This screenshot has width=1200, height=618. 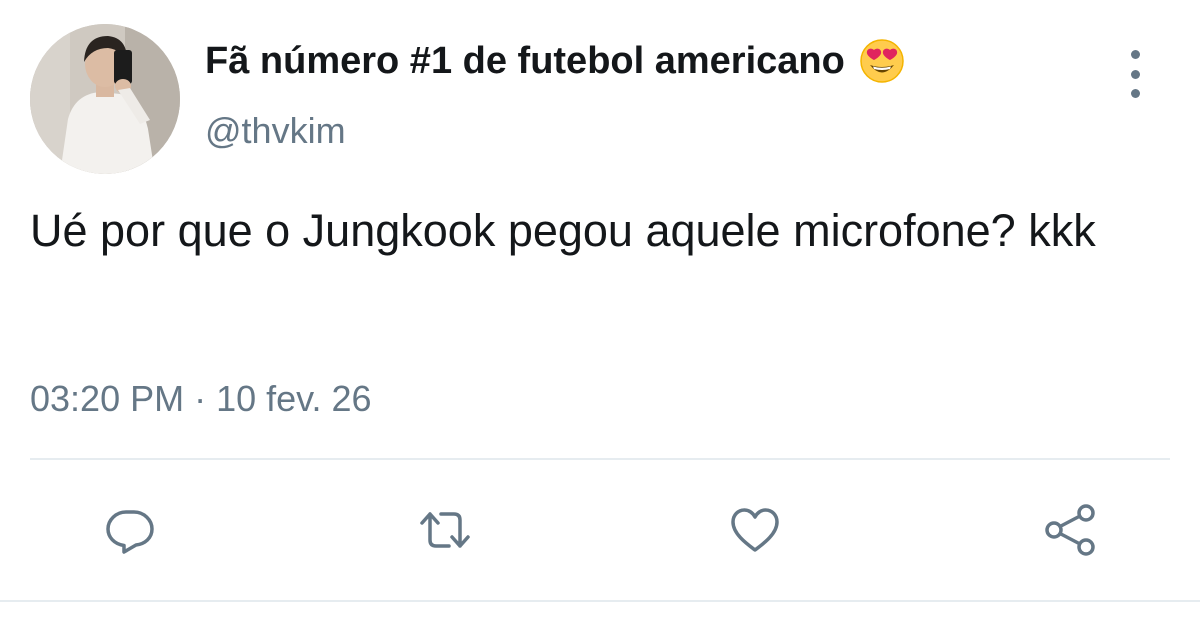 I want to click on share-button, so click(x=1070, y=530).